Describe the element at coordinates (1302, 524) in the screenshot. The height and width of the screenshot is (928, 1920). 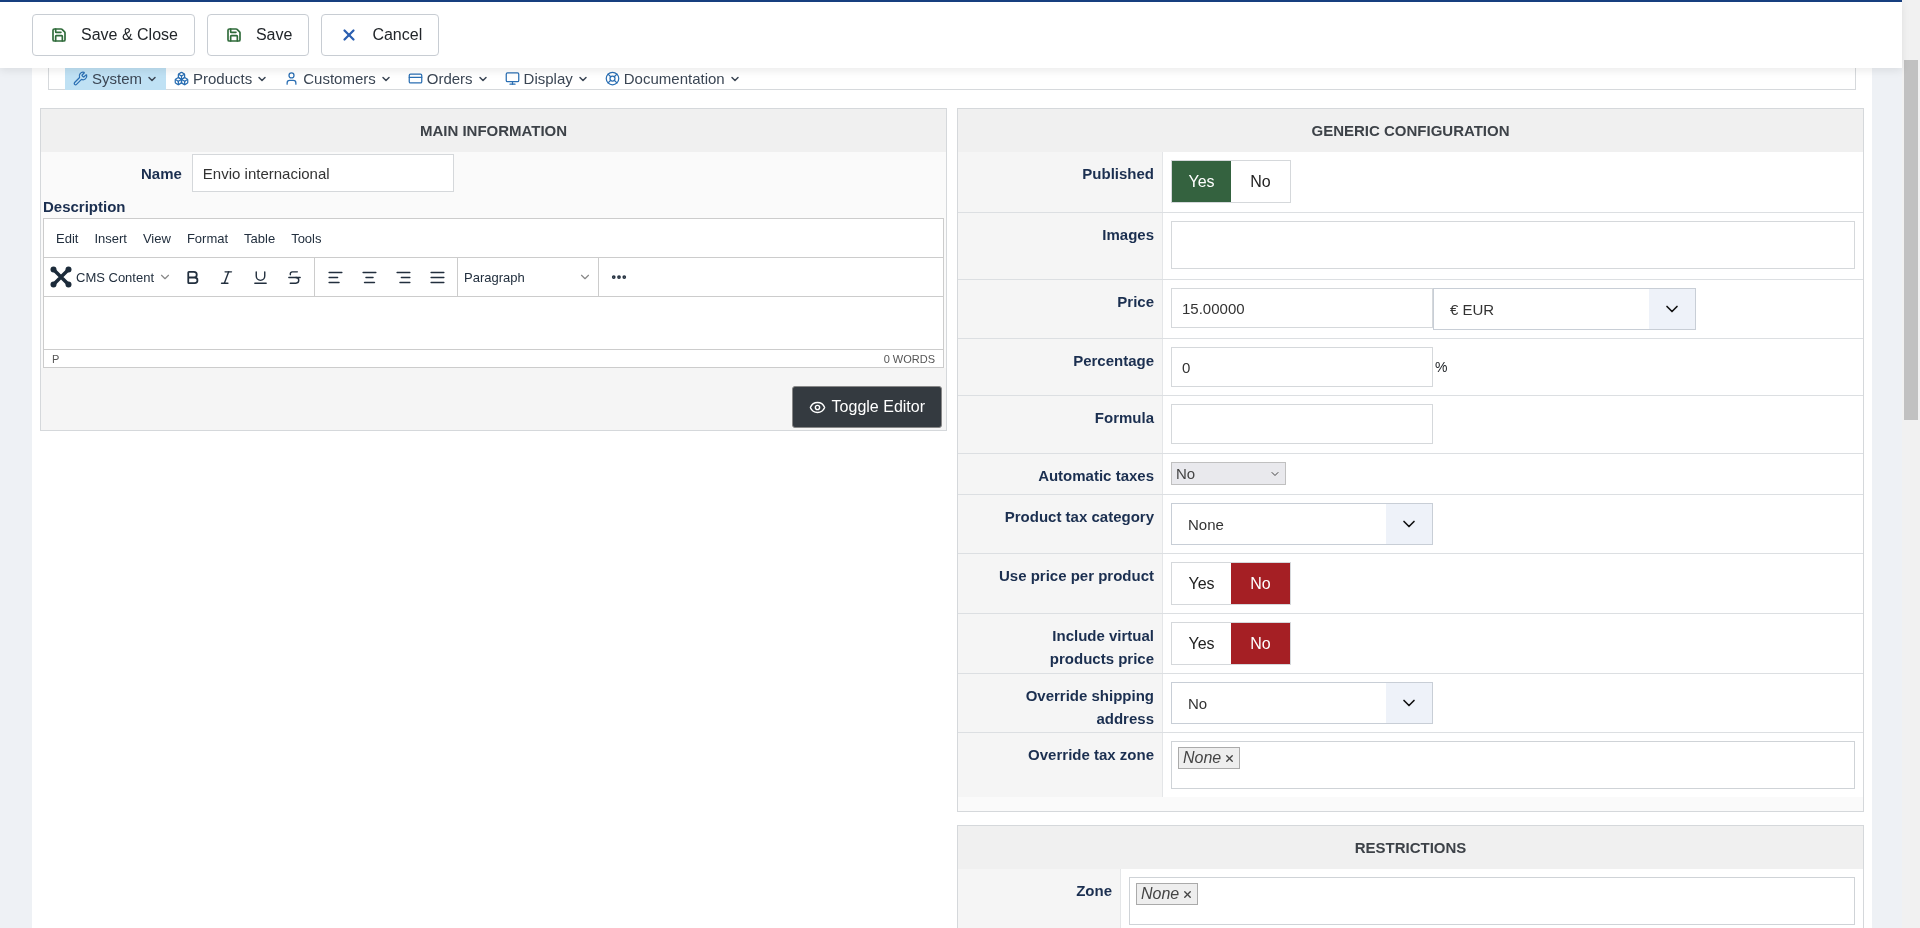
I see `select-field: None` at that location.